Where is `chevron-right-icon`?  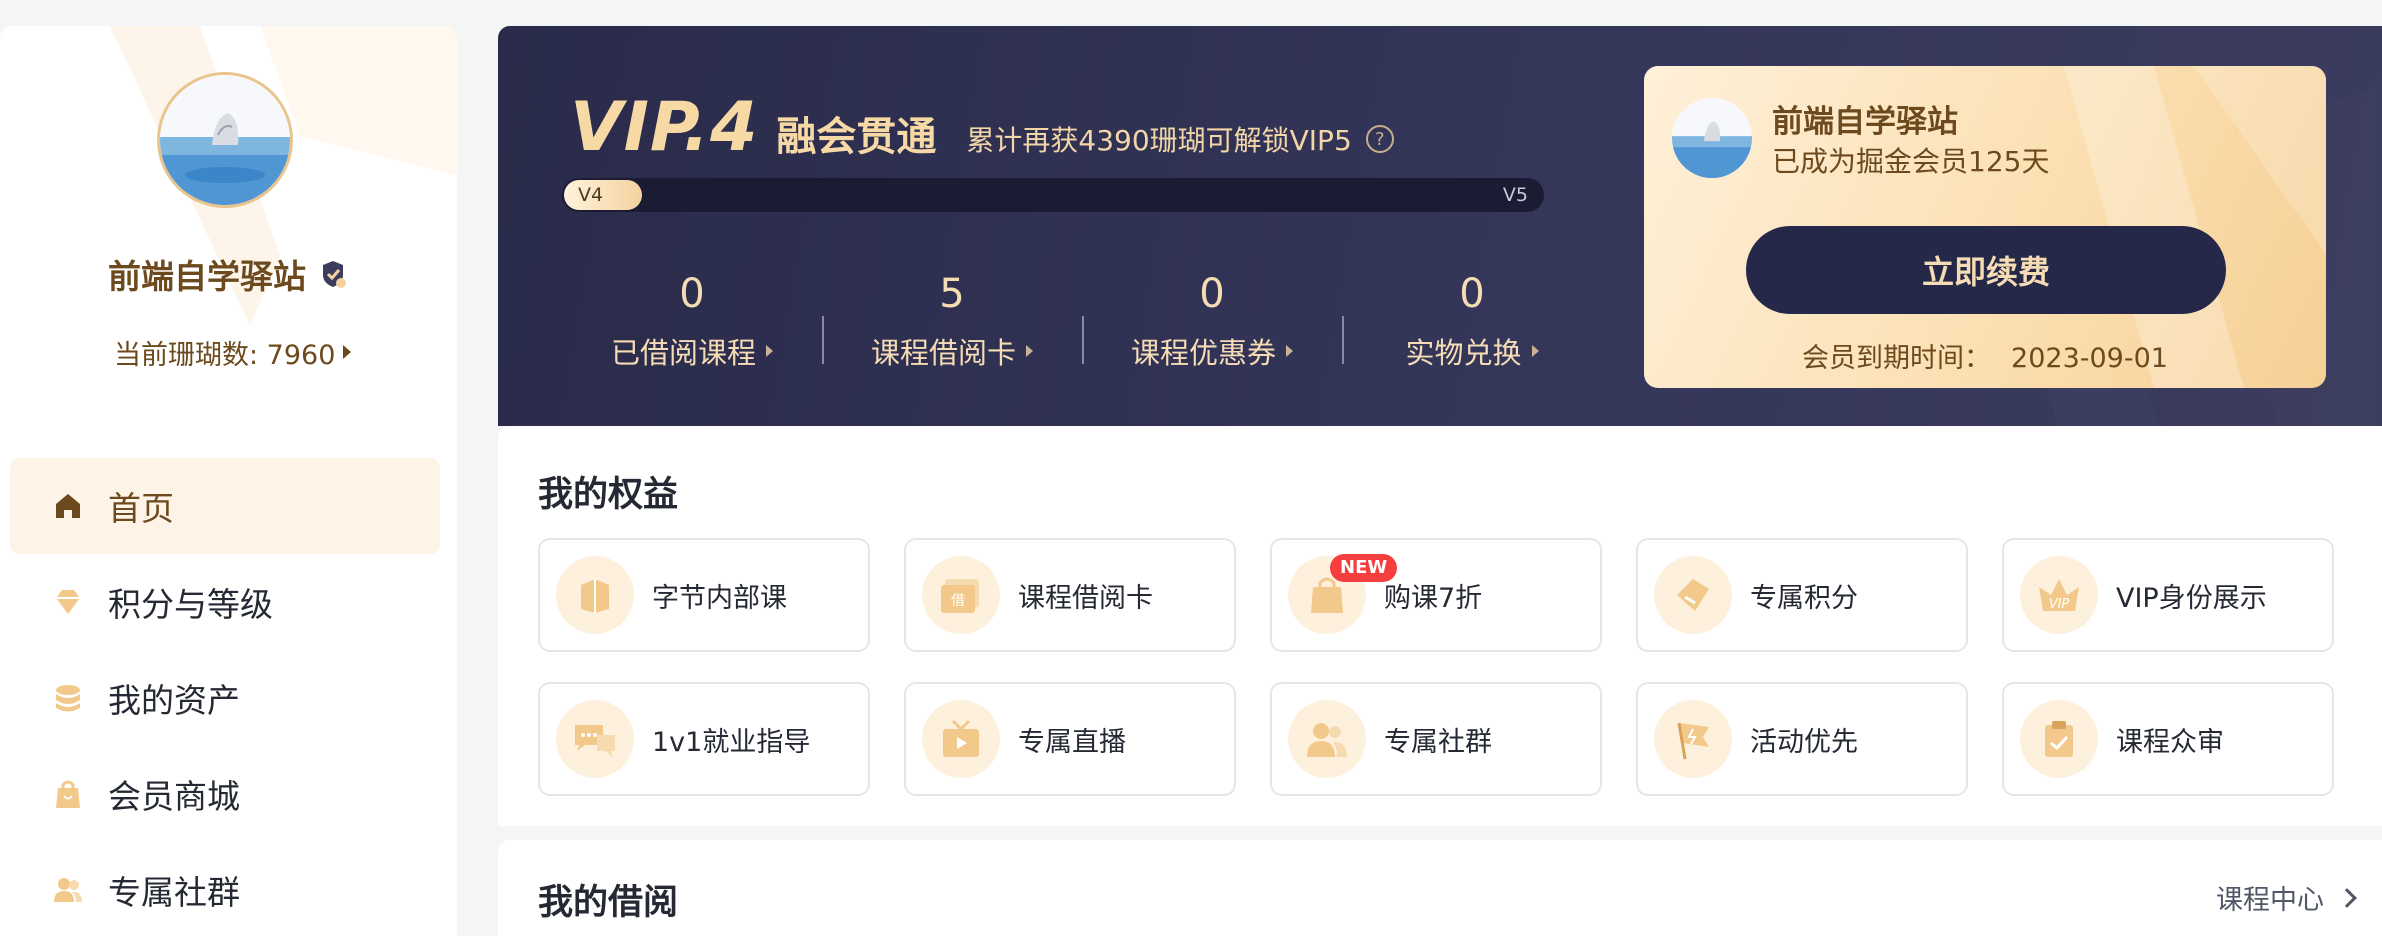 chevron-right-icon is located at coordinates (2347, 897).